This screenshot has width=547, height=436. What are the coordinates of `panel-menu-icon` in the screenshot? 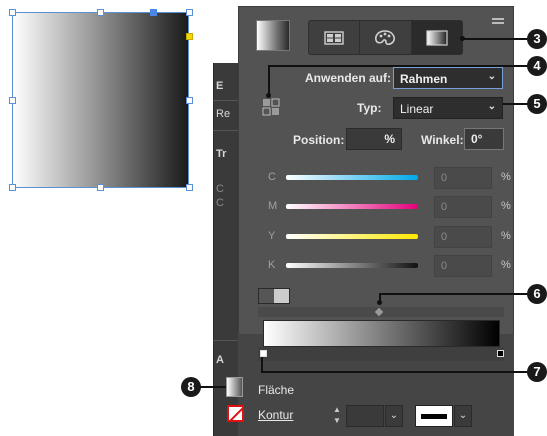 It's located at (498, 22).